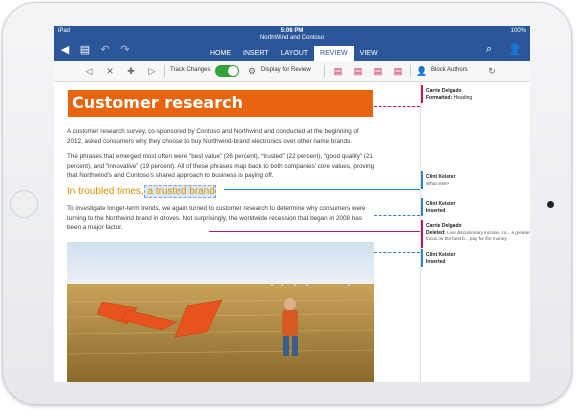  I want to click on track-changes-label: Track Changes, so click(190, 70).